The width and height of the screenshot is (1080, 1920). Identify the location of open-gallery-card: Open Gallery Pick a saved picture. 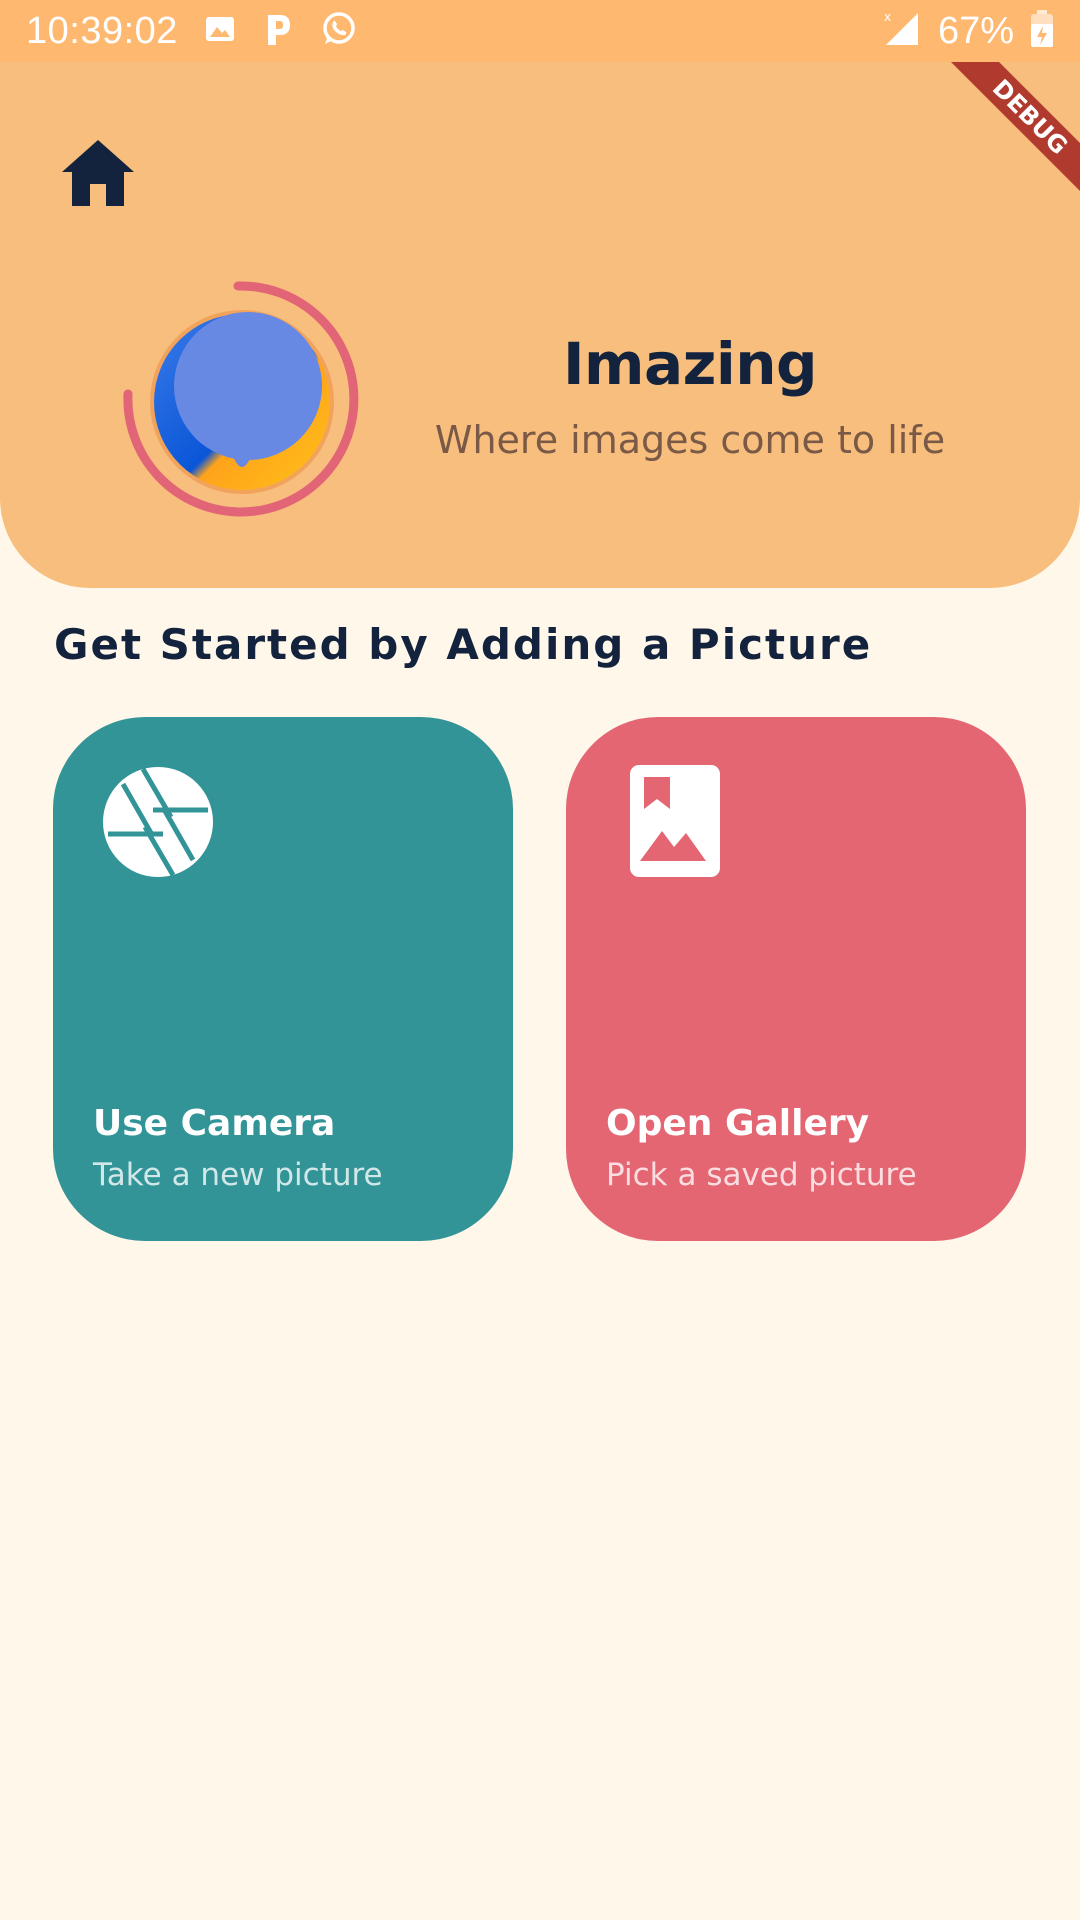
(796, 979).